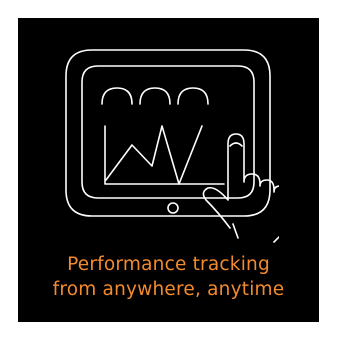 This screenshot has height=340, width=337. I want to click on caption-line-1: Performance tracking, so click(168, 264).